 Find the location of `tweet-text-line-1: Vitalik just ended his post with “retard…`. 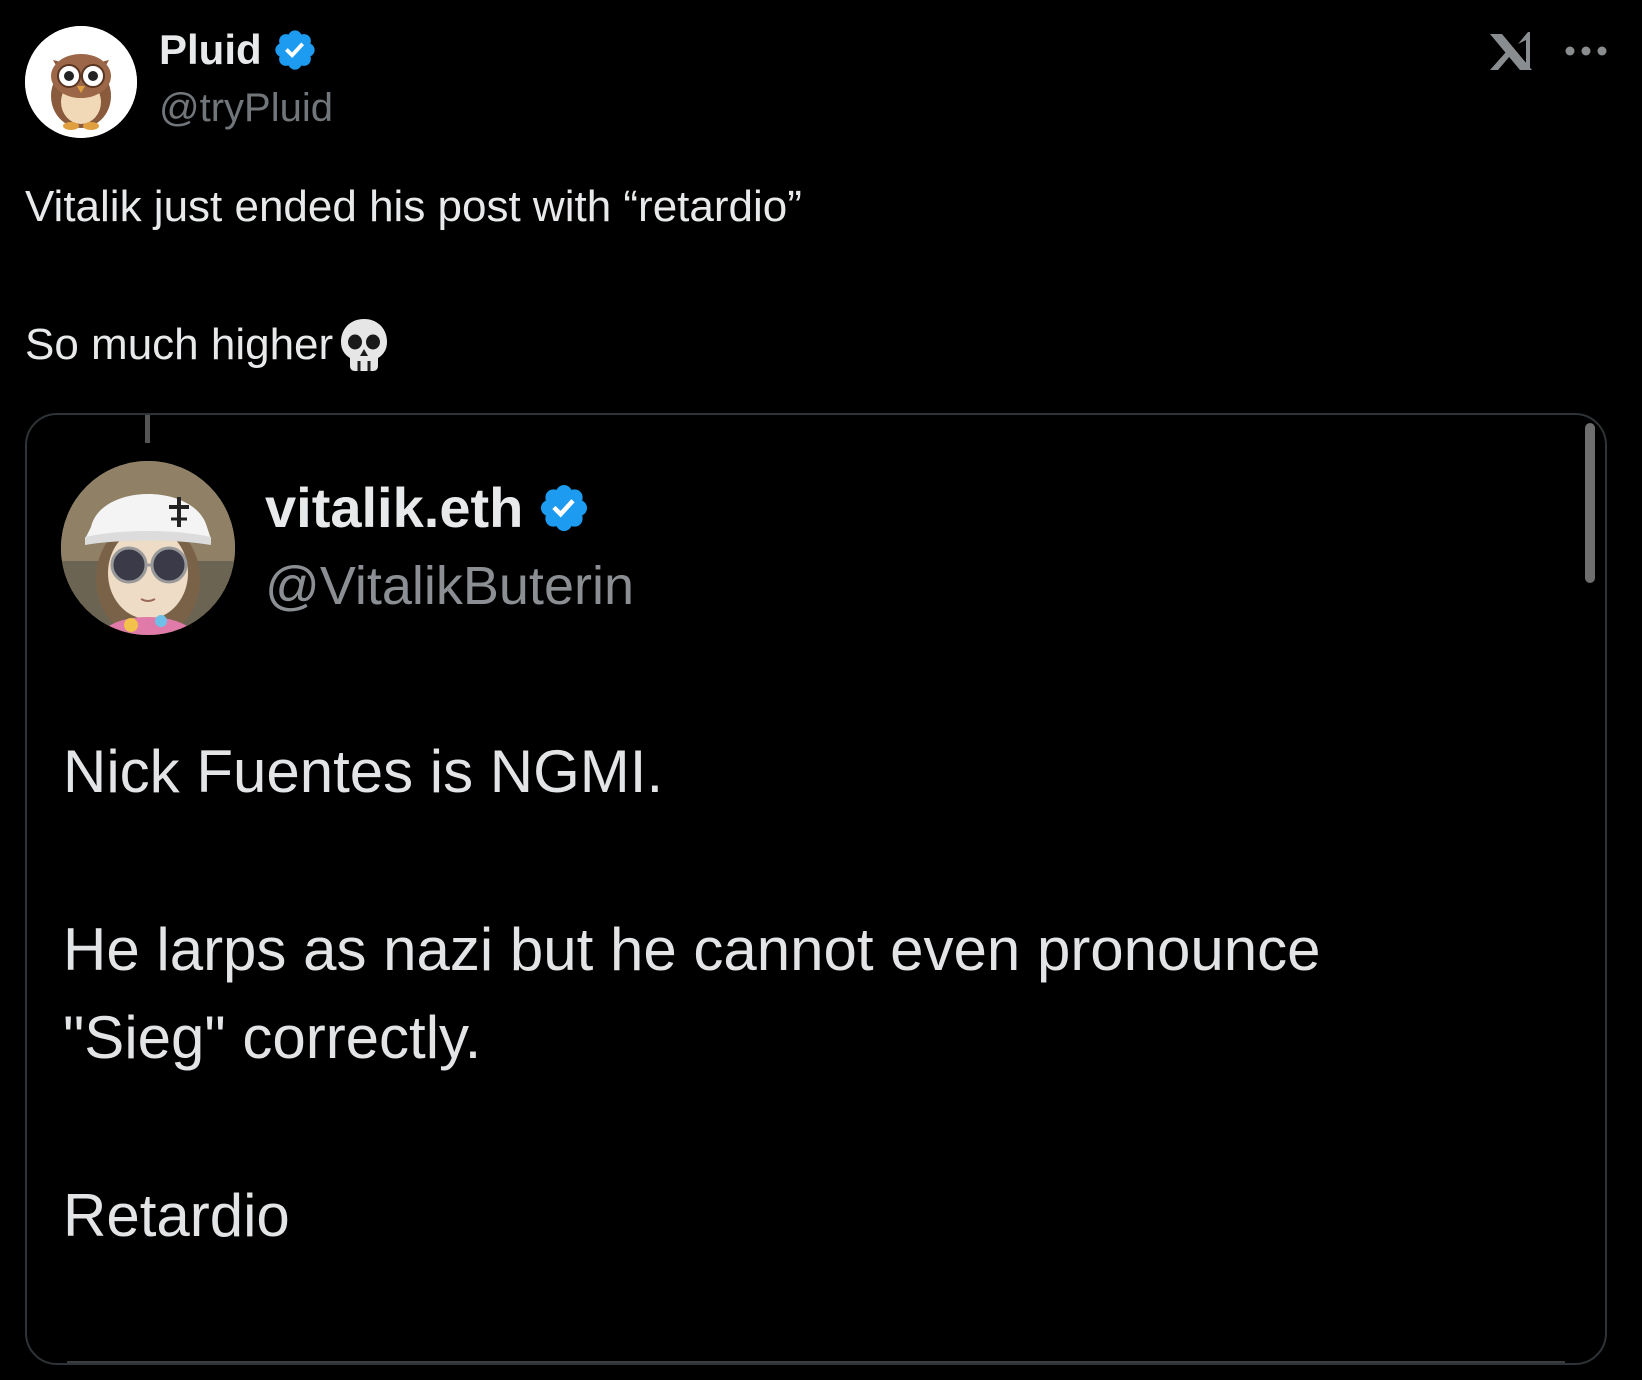

tweet-text-line-1: Vitalik just ended his post with “retard… is located at coordinates (413, 206).